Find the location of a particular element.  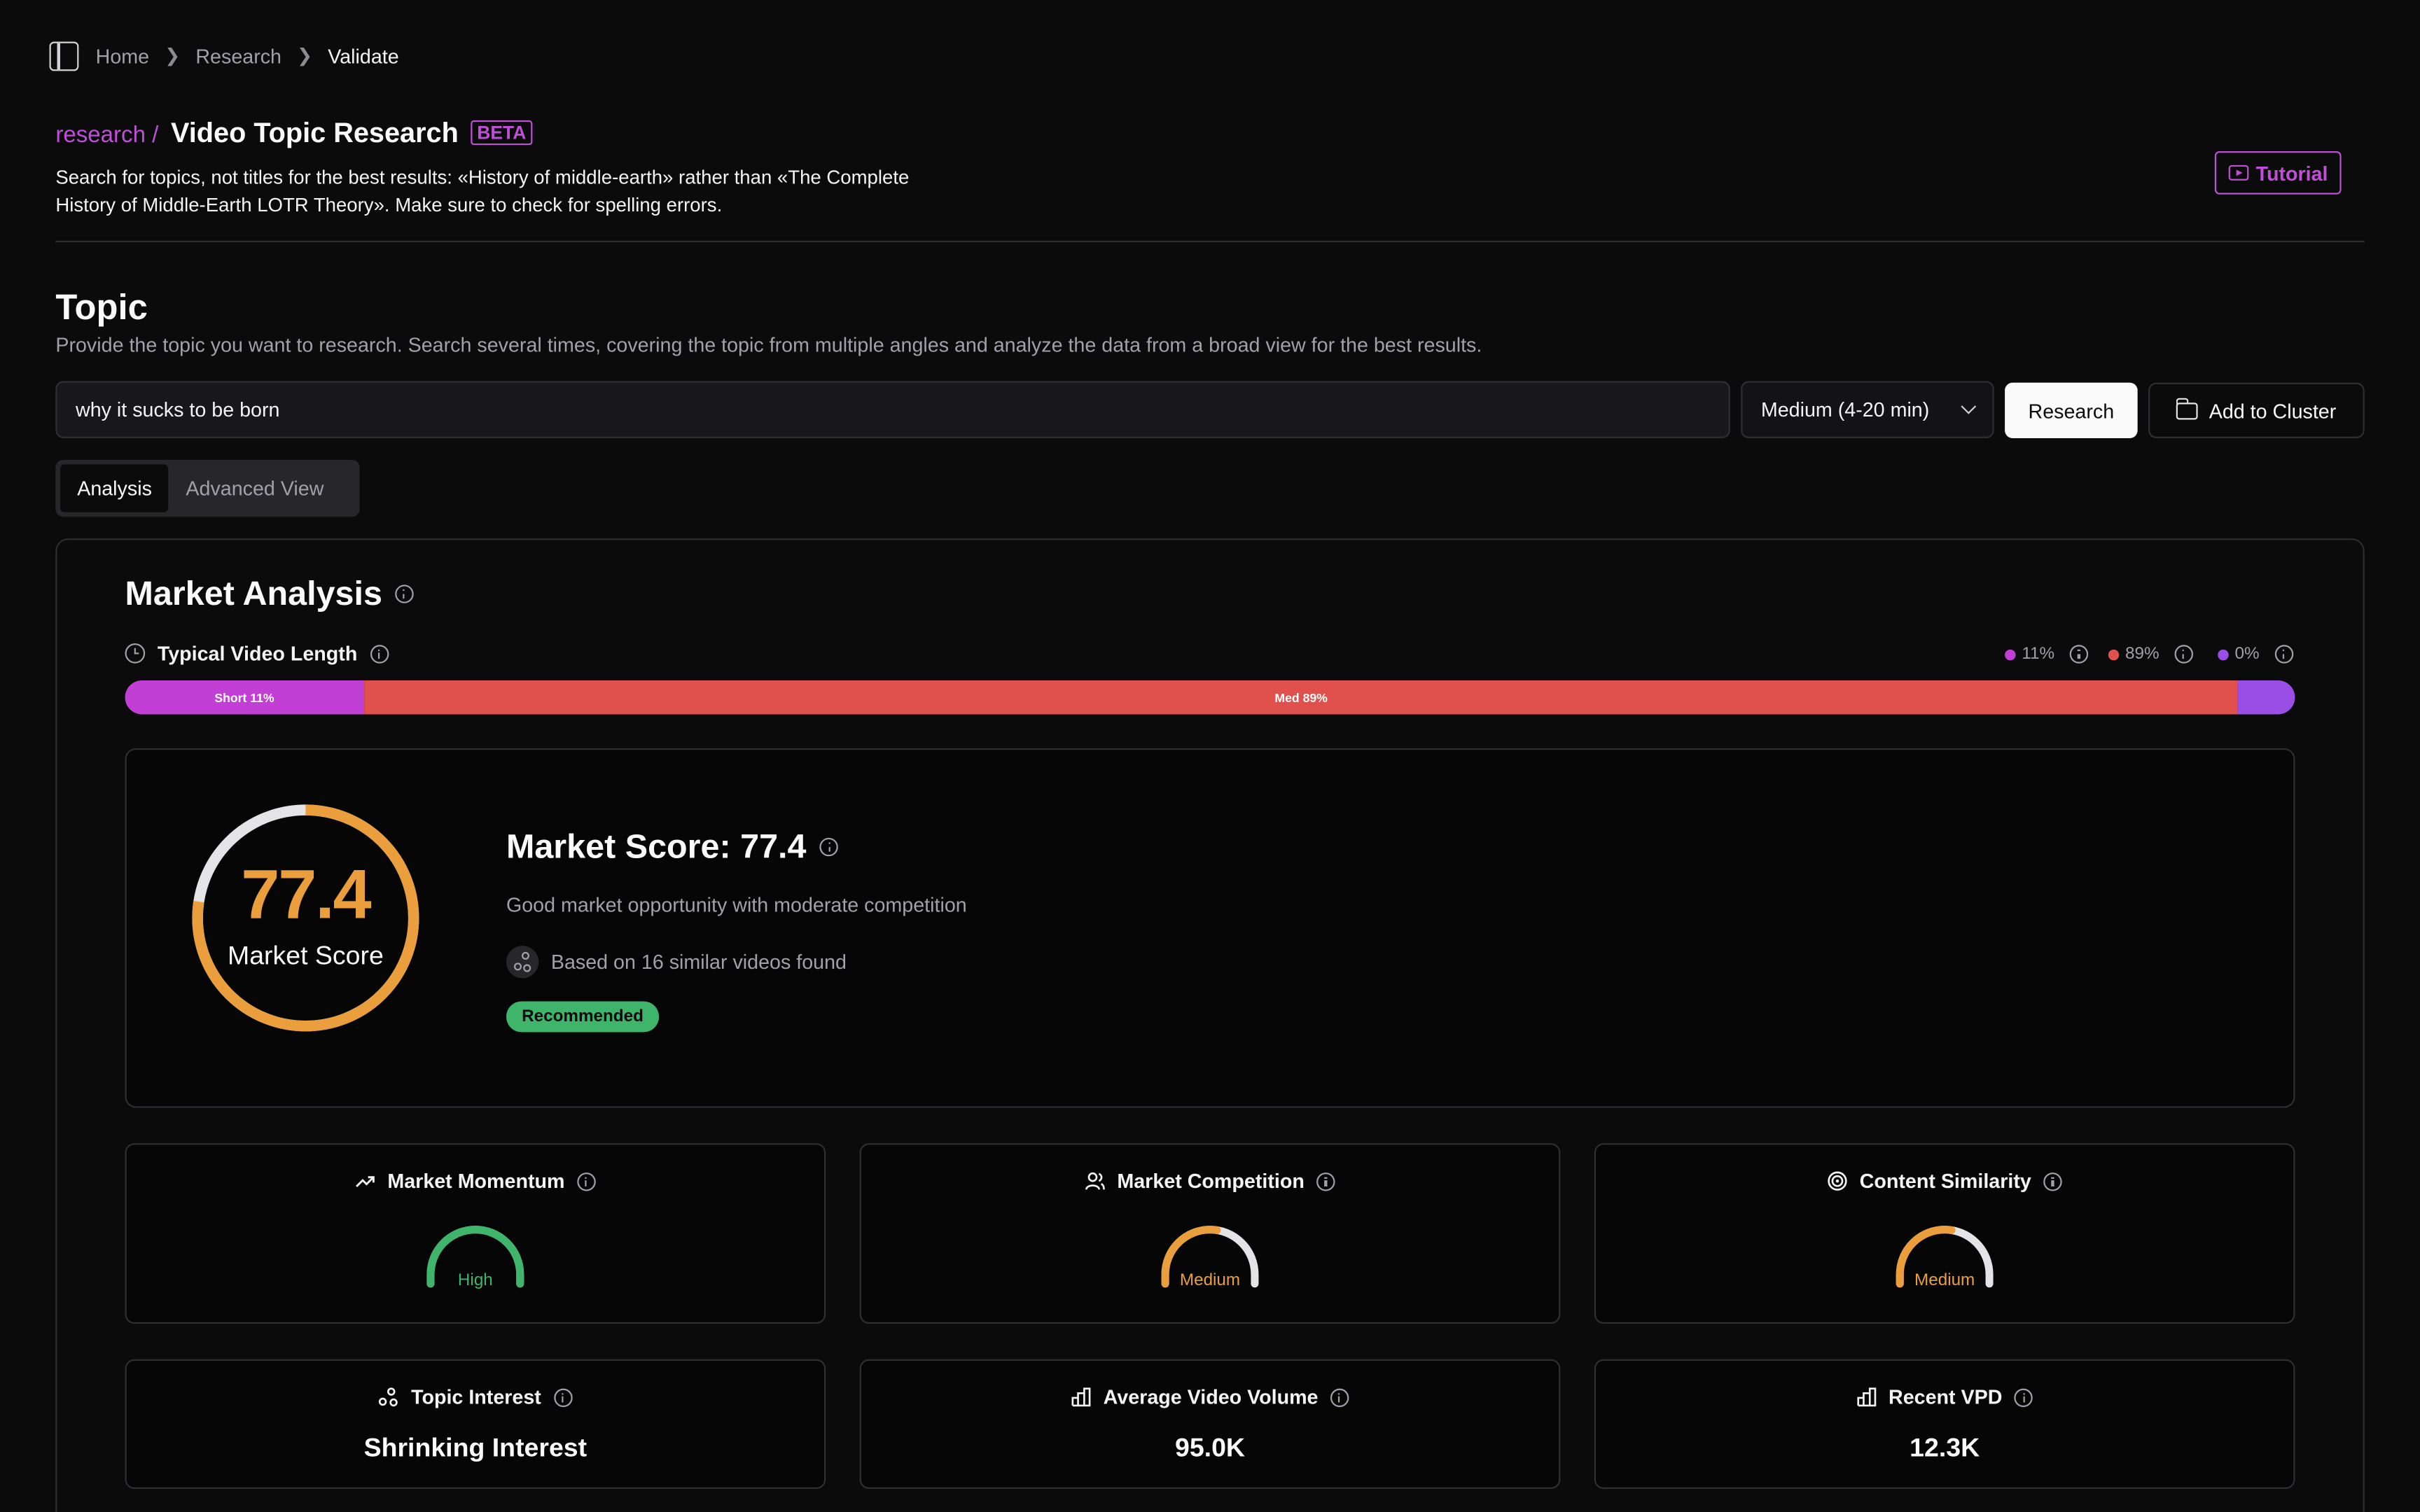

card-header: Topic Interest is located at coordinates (475, 1396).